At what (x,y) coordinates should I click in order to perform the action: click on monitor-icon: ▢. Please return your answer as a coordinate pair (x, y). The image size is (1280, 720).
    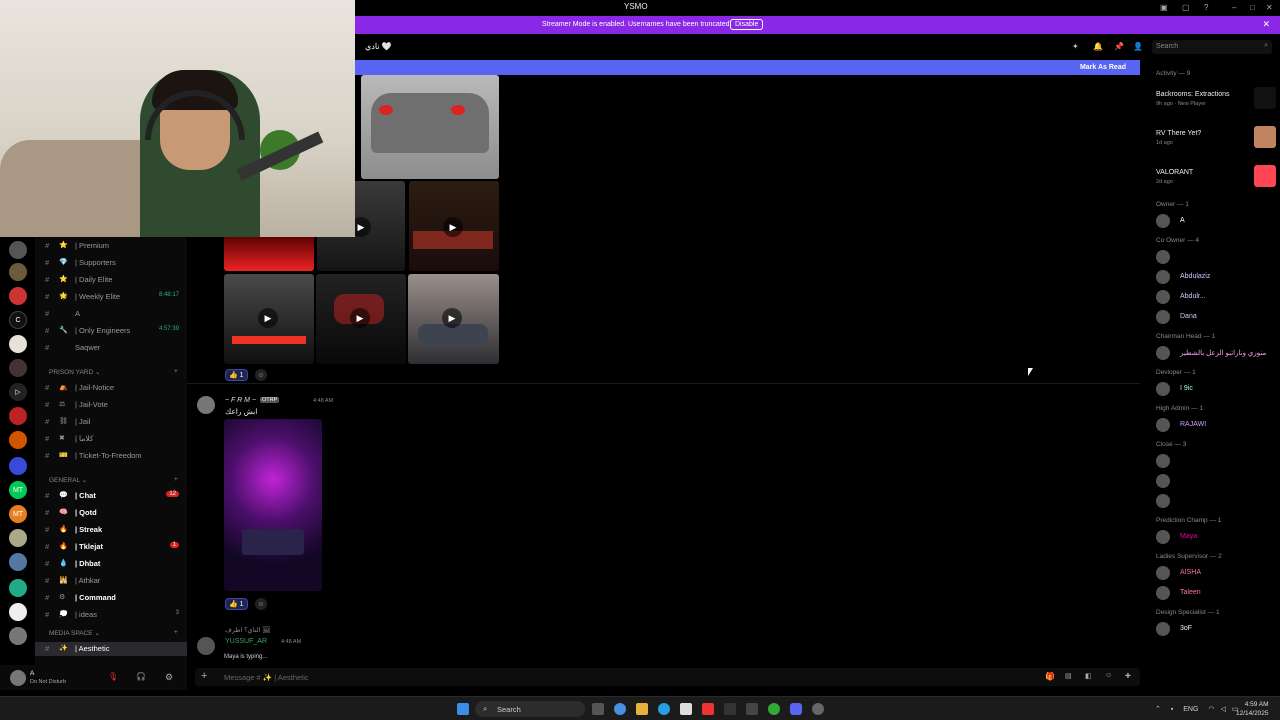
    Looking at the image, I should click on (1186, 7).